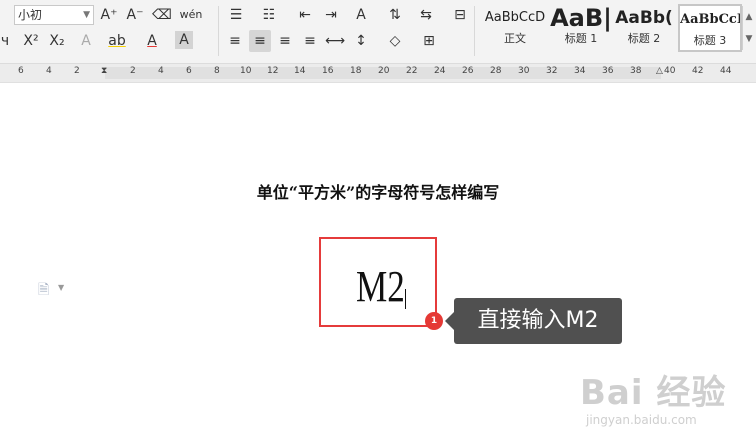  I want to click on ruler-tick: 12, so click(273, 71).